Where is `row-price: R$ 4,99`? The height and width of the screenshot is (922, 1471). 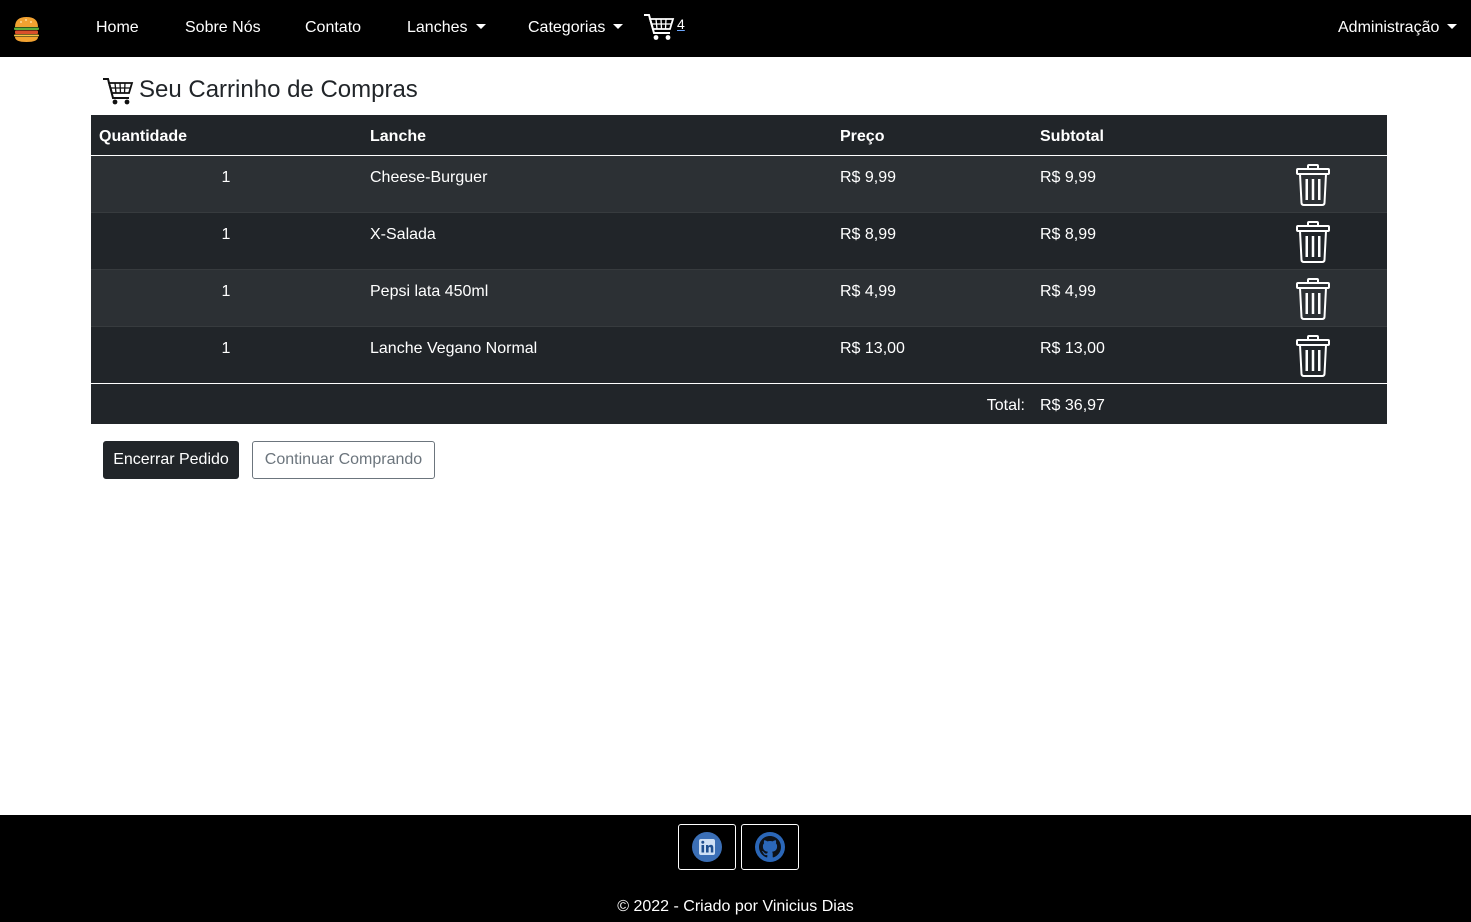 row-price: R$ 4,99 is located at coordinates (868, 291).